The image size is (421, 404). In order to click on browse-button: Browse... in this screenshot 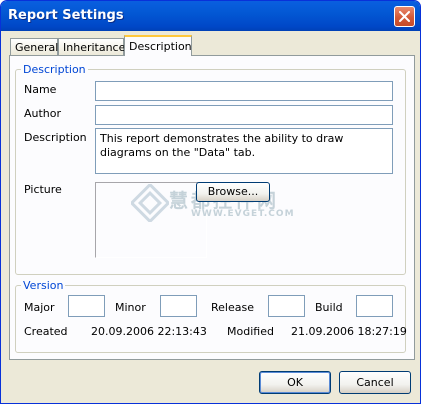, I will do `click(233, 192)`.